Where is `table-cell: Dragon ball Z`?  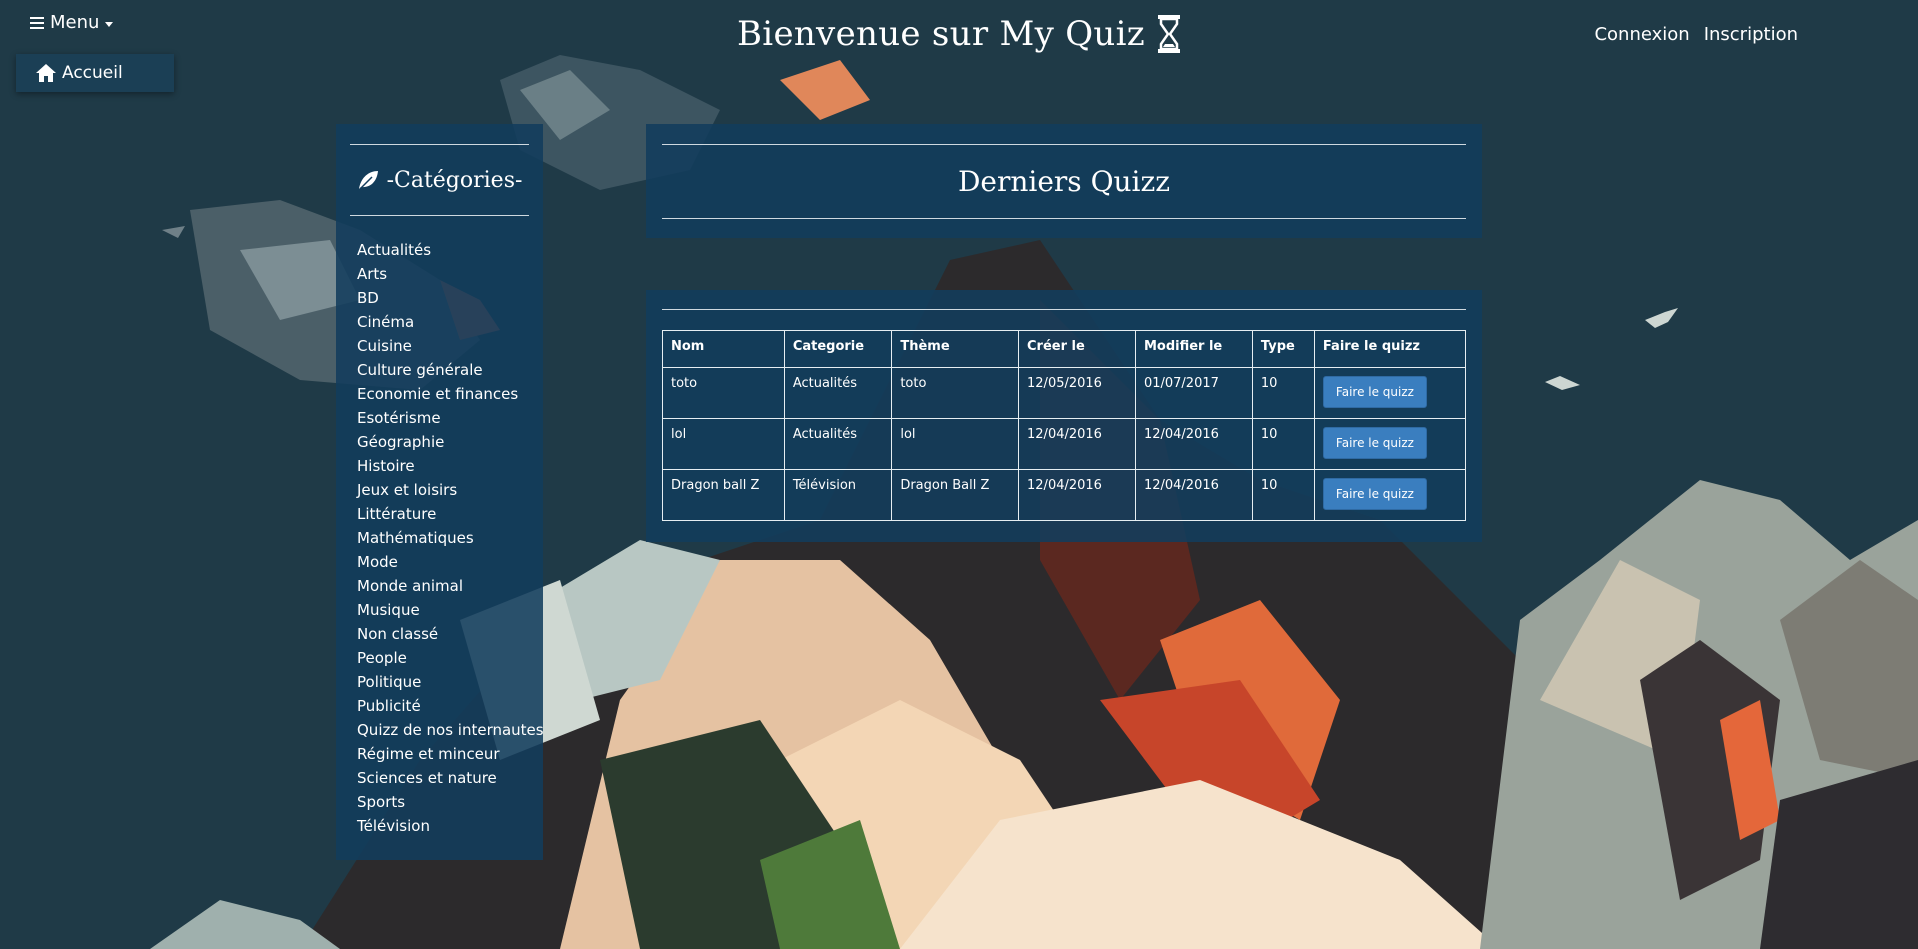
table-cell: Dragon ball Z is located at coordinates (723, 495).